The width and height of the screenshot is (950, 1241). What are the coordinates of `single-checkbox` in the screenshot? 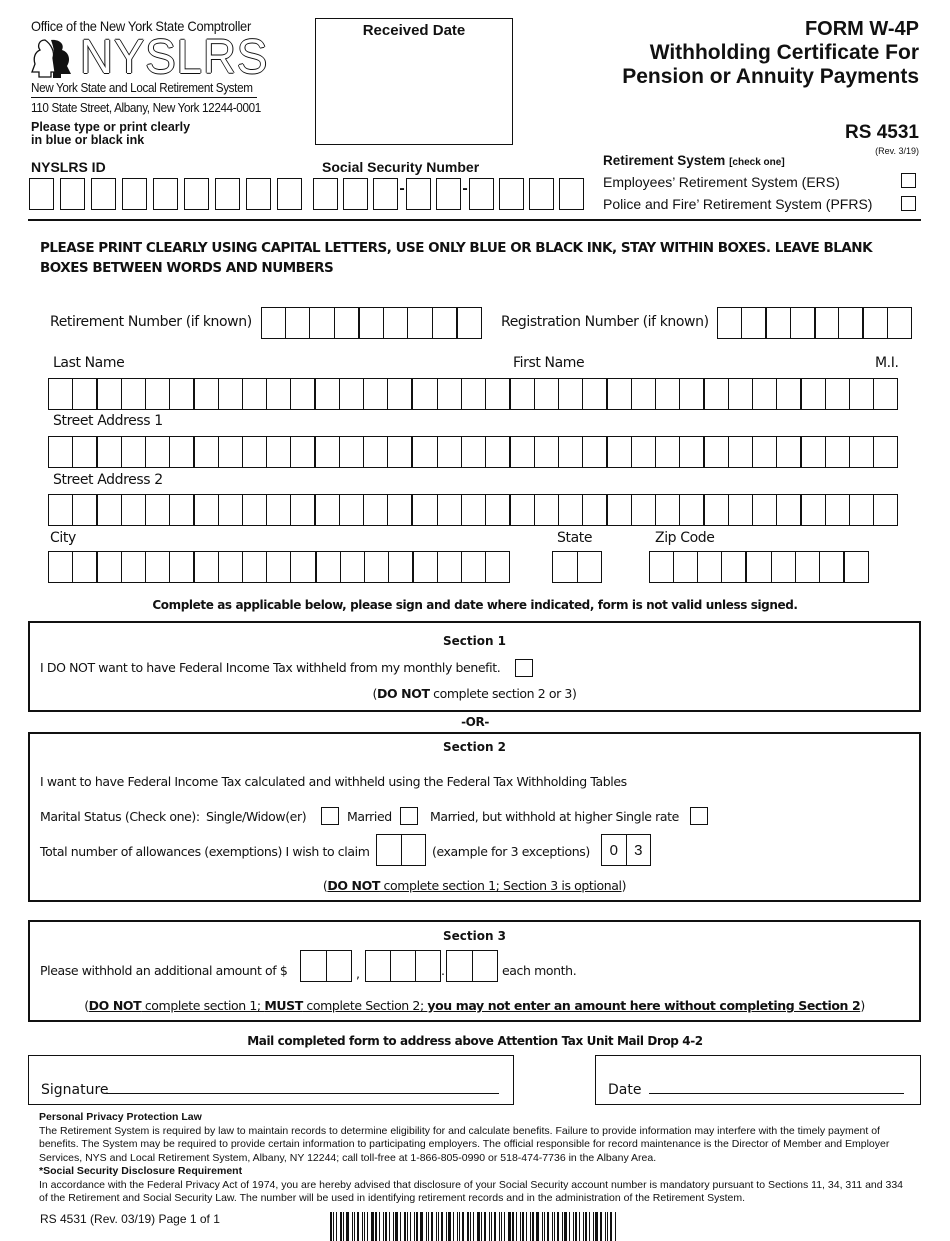 It's located at (330, 816).